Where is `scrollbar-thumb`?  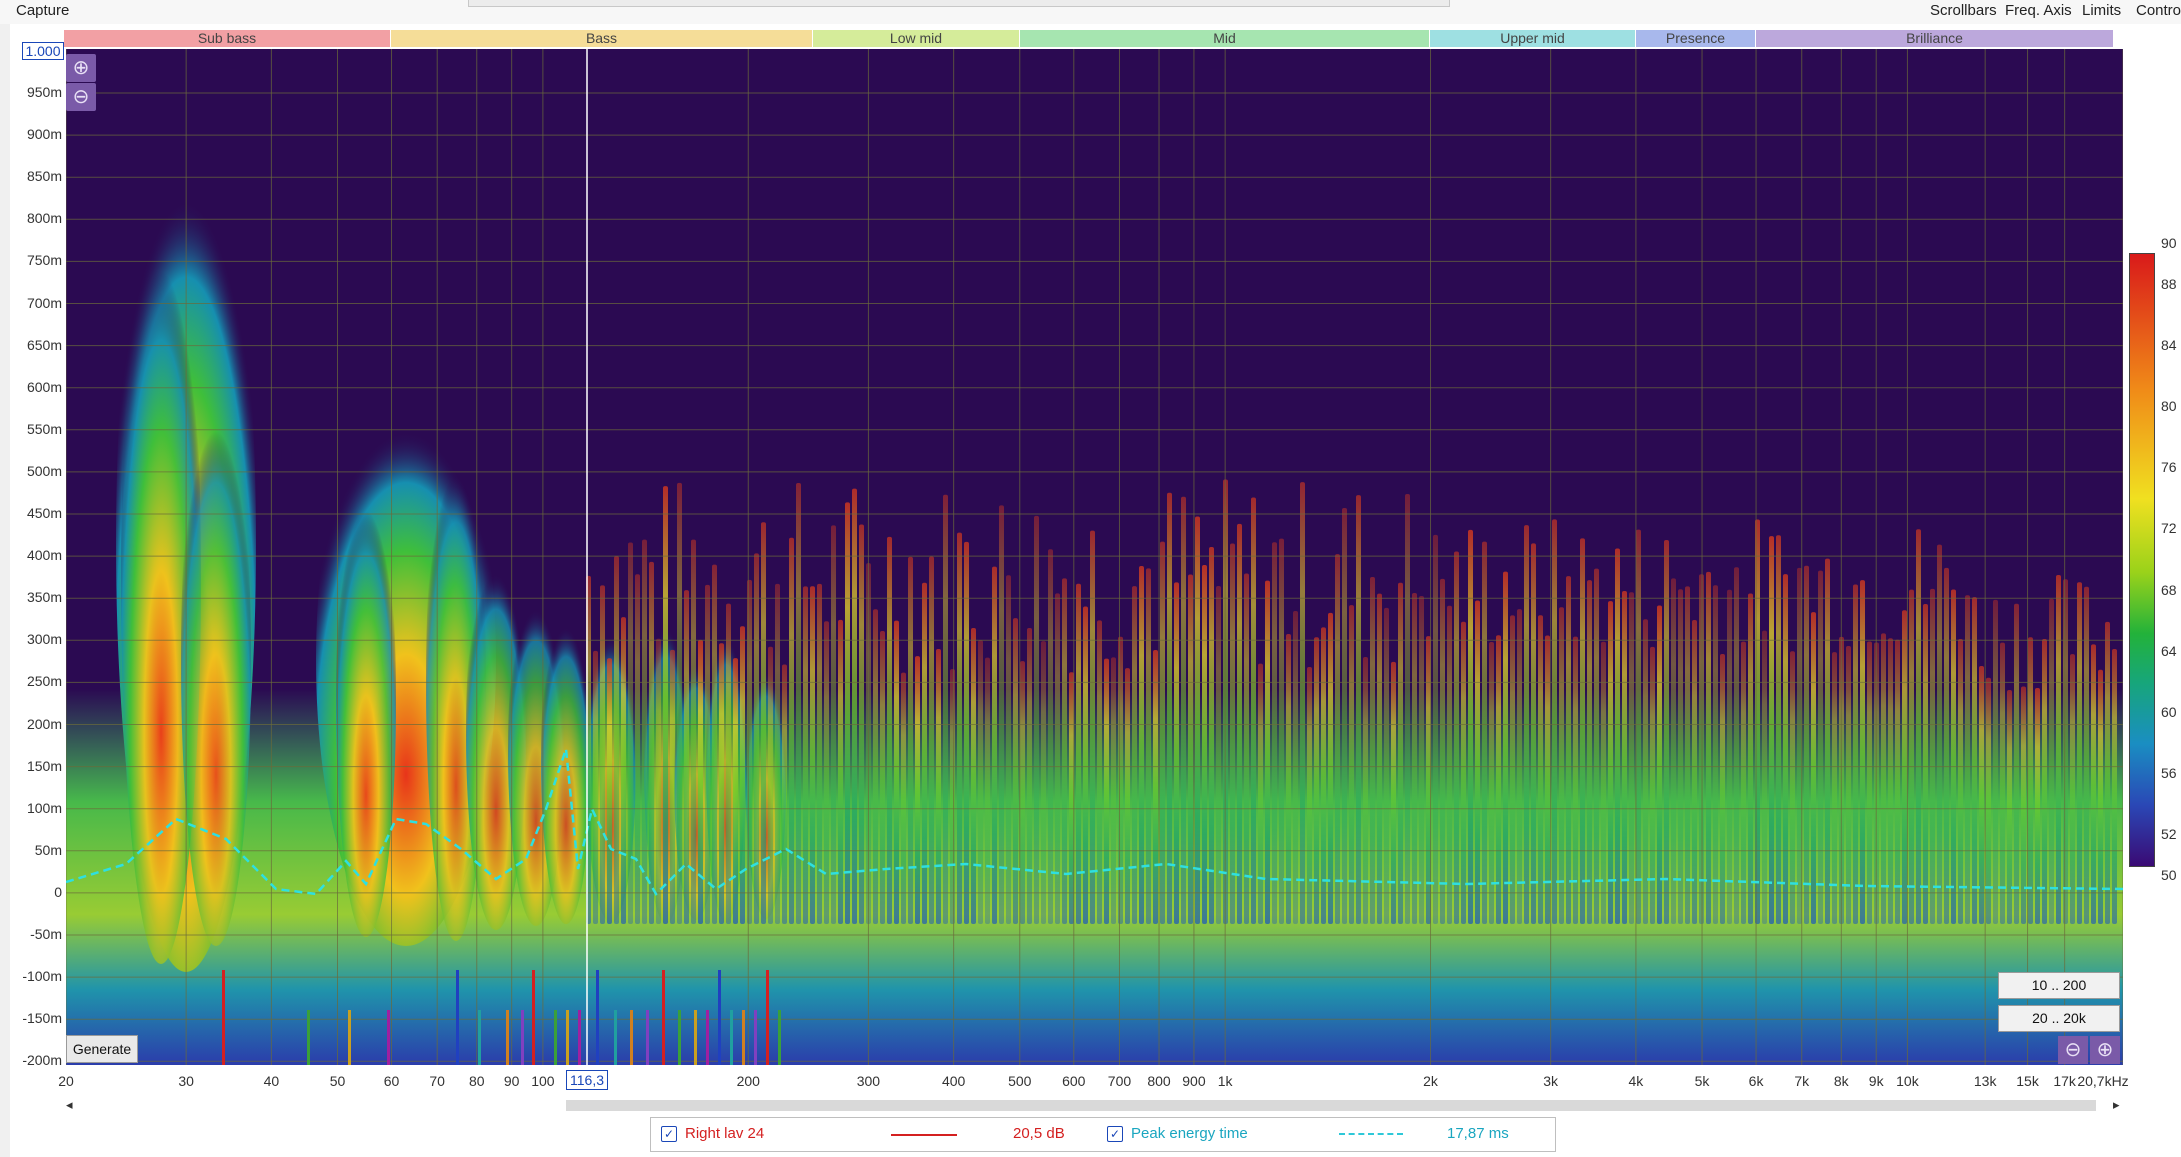 scrollbar-thumb is located at coordinates (1331, 1105).